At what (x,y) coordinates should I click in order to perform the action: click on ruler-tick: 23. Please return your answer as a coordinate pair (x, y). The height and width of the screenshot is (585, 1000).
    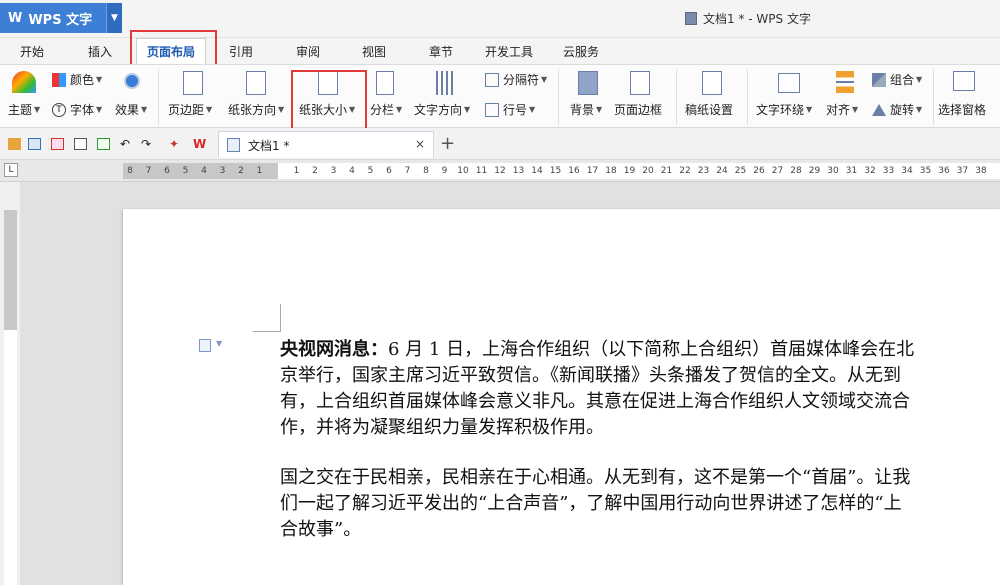
    Looking at the image, I should click on (703, 171).